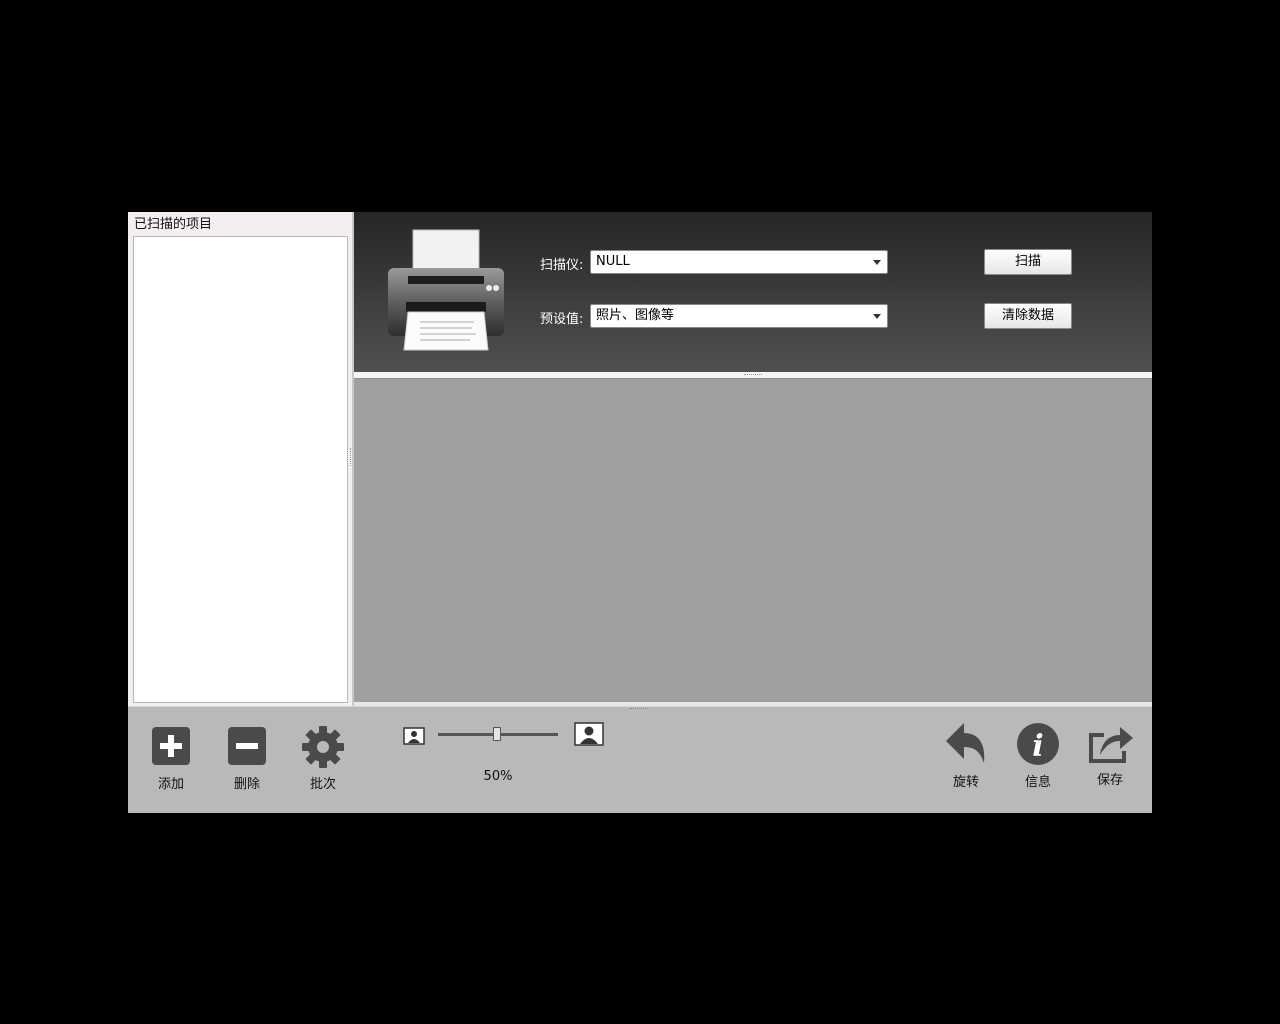 This screenshot has width=1280, height=1024. Describe the element at coordinates (247, 746) in the screenshot. I see `minus-square-icon` at that location.